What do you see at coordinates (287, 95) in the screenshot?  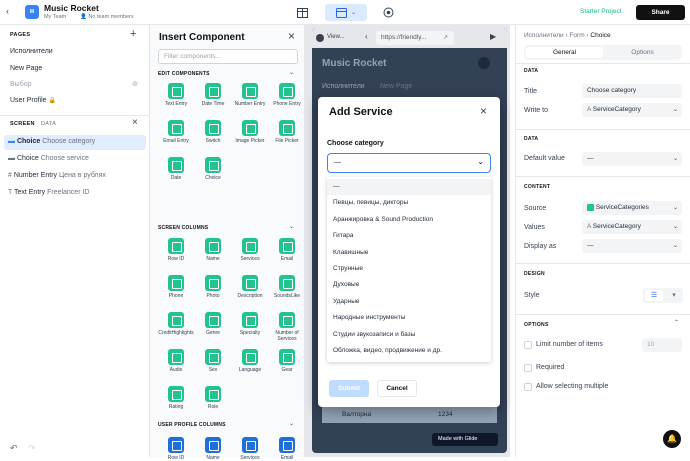 I see `component-tile: Phone Entry` at bounding box center [287, 95].